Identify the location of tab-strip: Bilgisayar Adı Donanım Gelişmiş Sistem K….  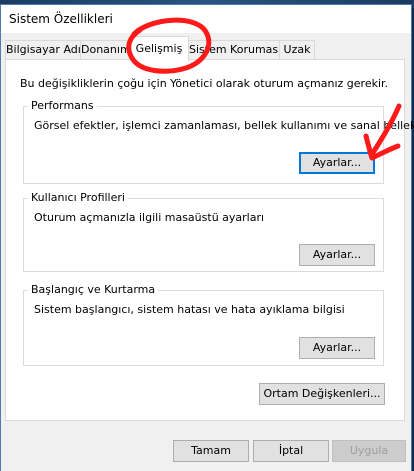
(205, 48).